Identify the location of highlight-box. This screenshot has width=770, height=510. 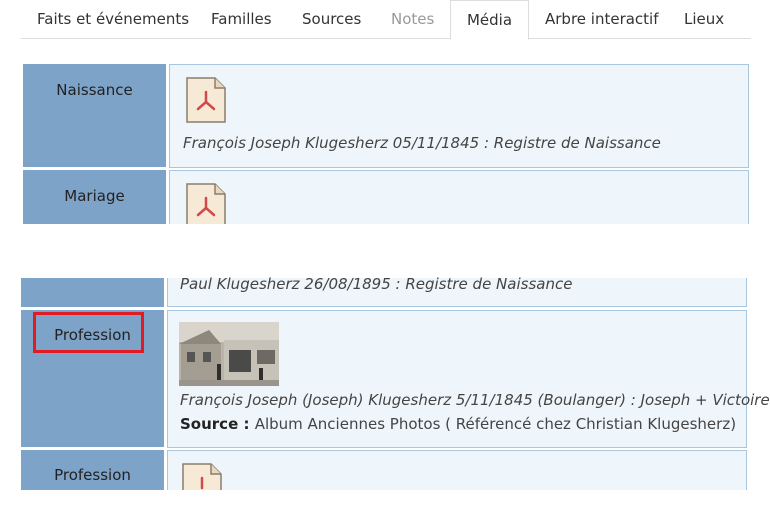
(88, 332).